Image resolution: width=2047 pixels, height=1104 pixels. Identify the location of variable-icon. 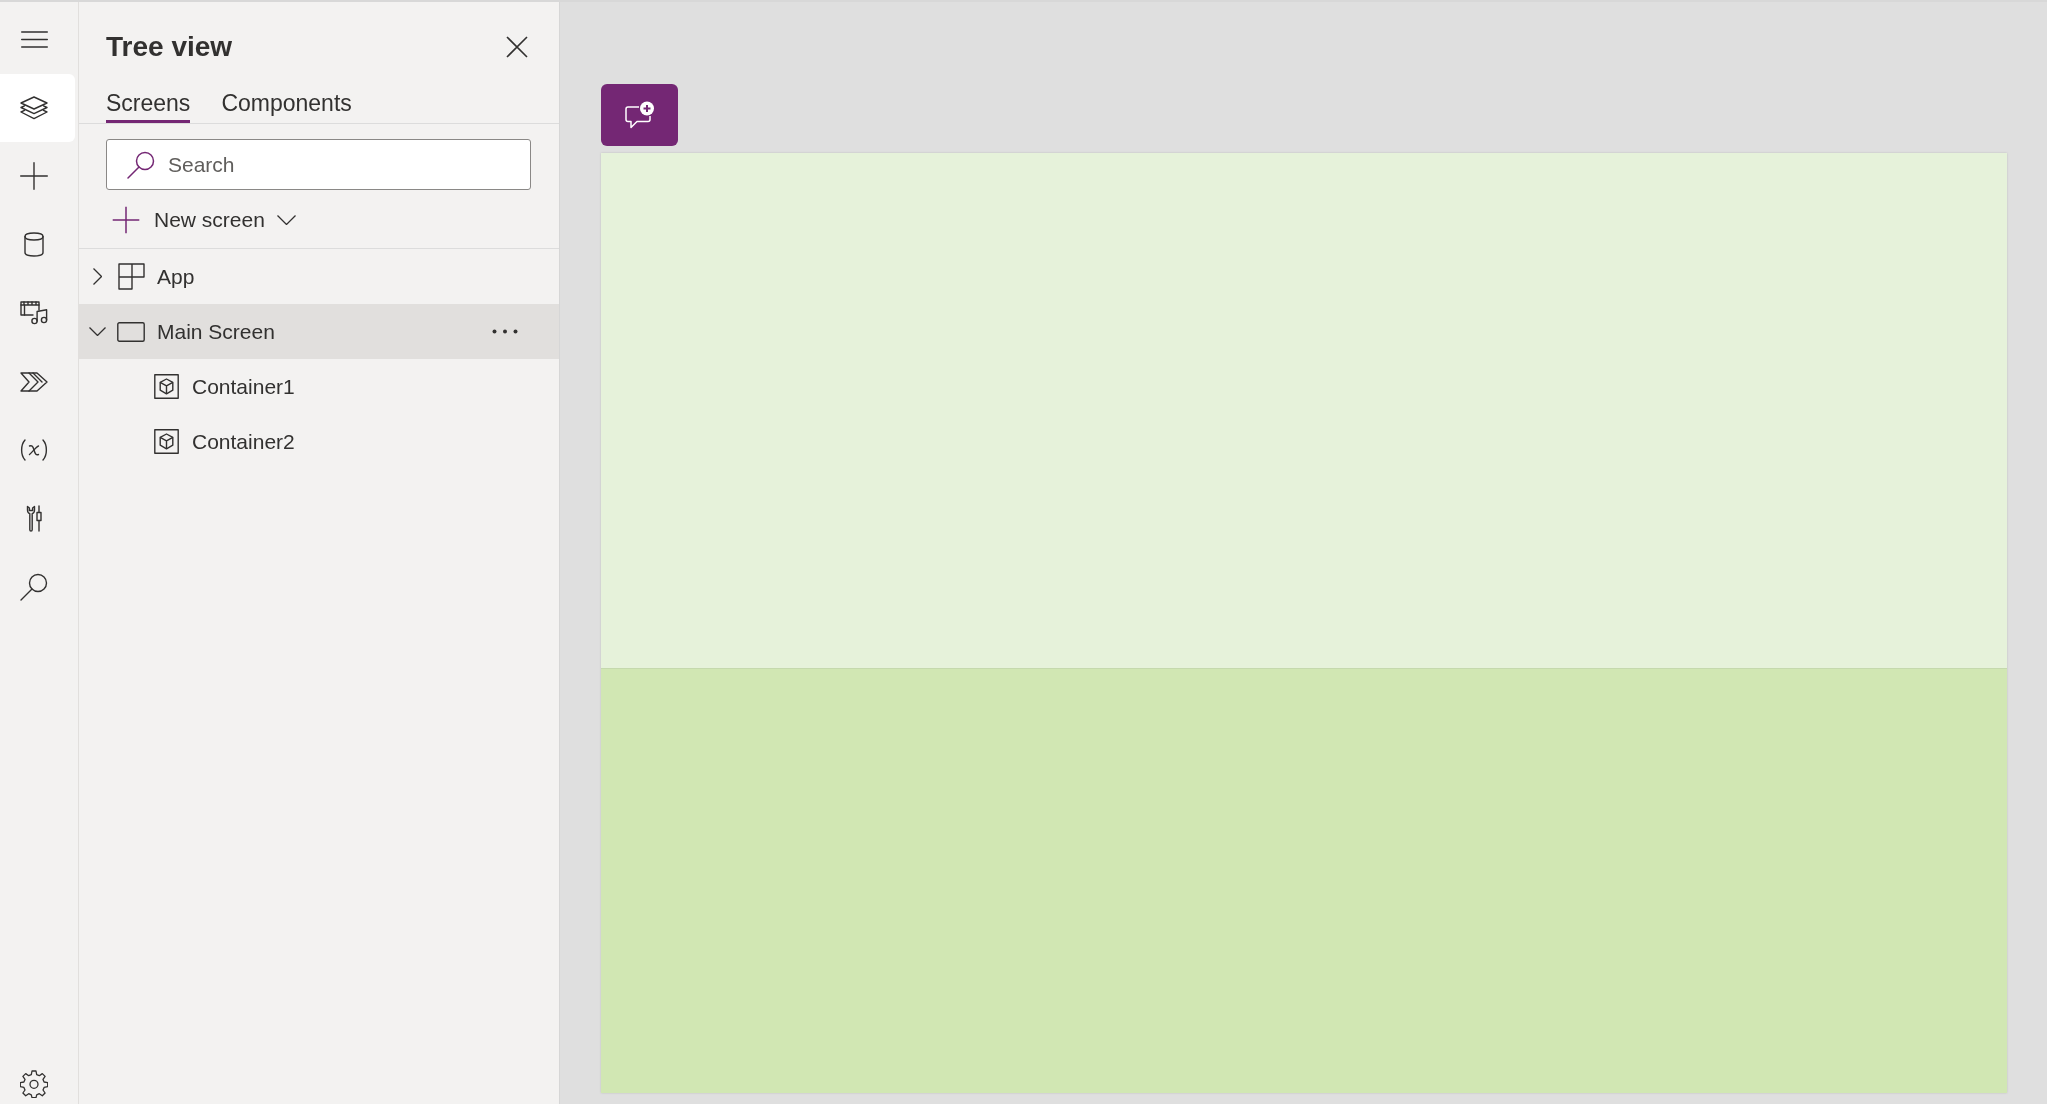
(34, 450).